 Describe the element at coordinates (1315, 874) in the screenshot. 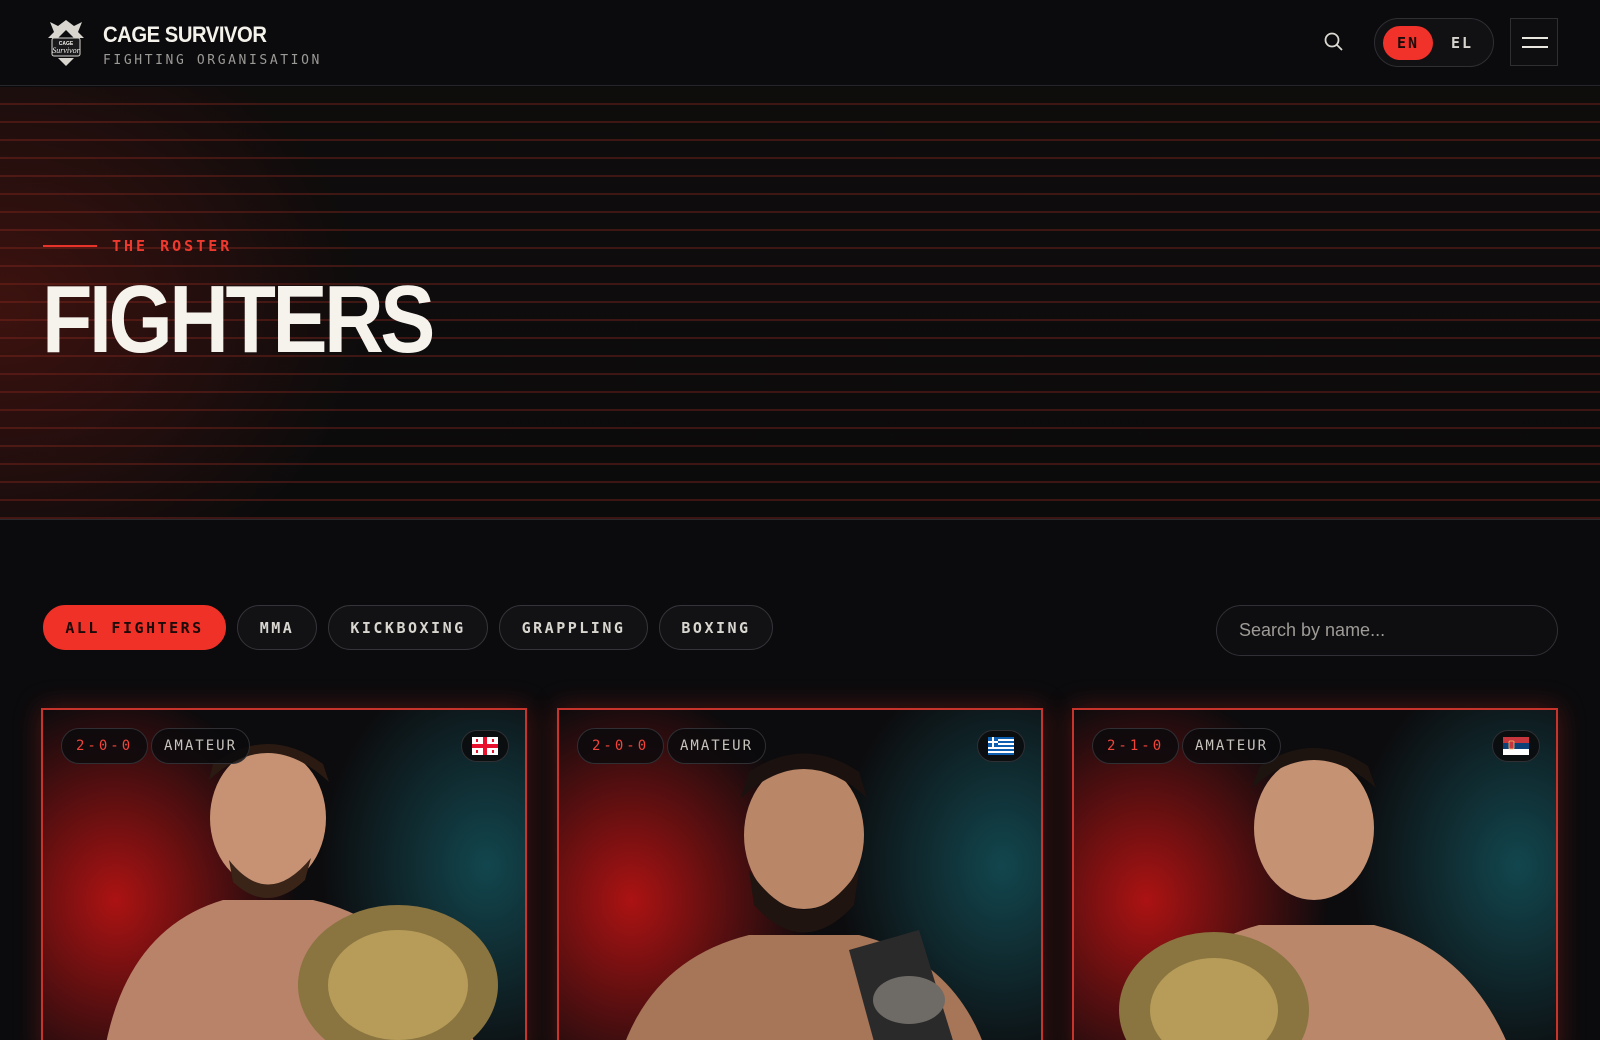

I see `fighter-card: 2-1-0 AMATEUR` at that location.